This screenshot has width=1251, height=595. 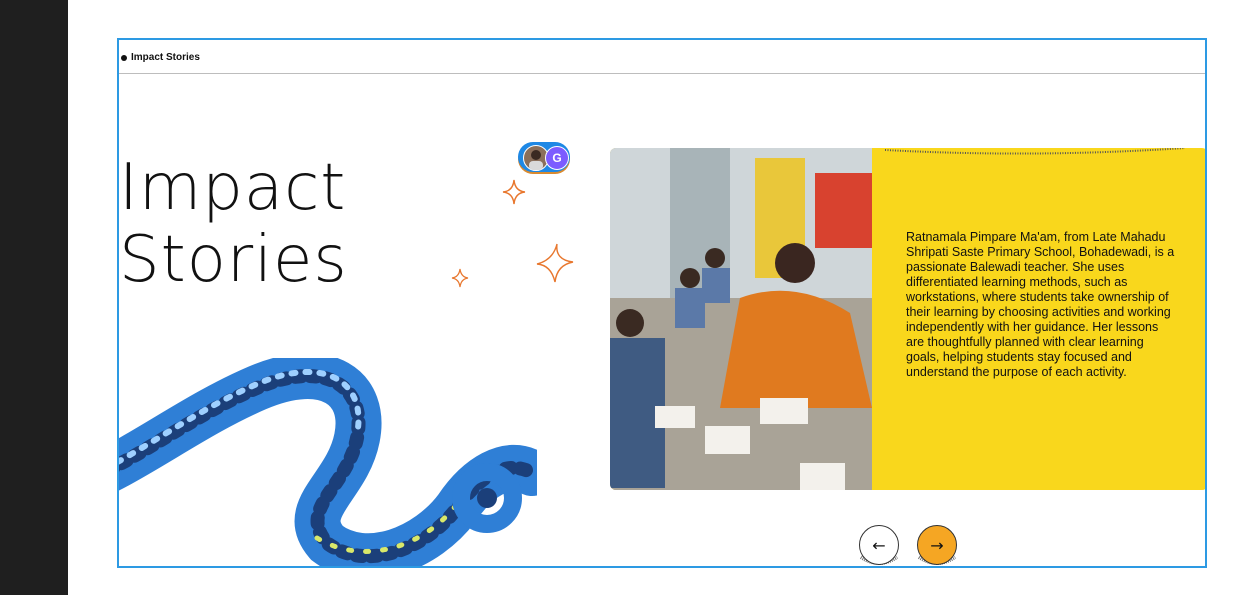 What do you see at coordinates (544, 157) in the screenshot?
I see `avatar-group: G` at bounding box center [544, 157].